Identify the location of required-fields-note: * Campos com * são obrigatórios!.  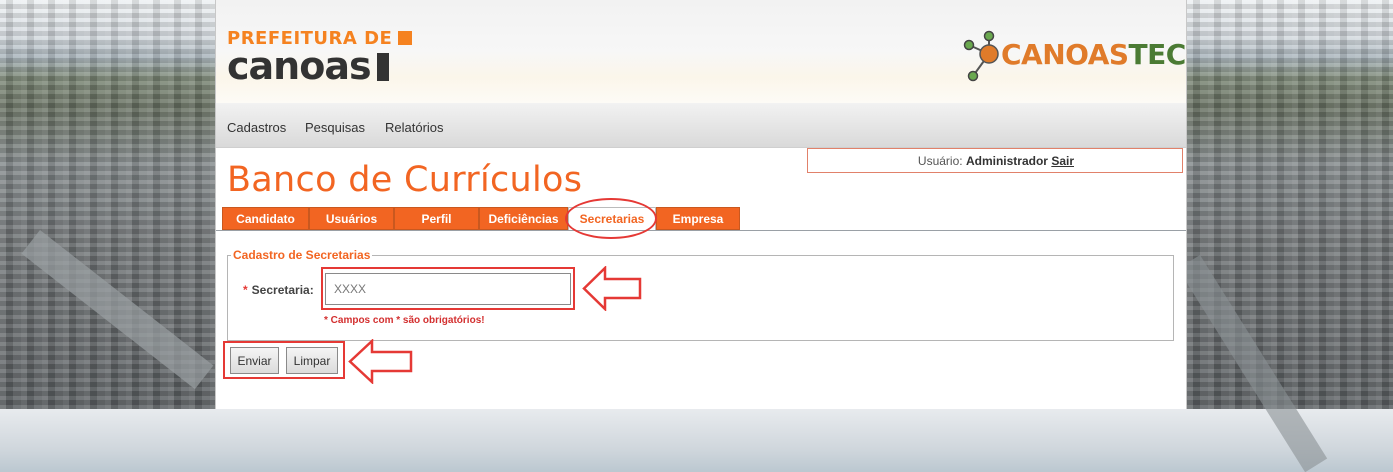
(404, 320).